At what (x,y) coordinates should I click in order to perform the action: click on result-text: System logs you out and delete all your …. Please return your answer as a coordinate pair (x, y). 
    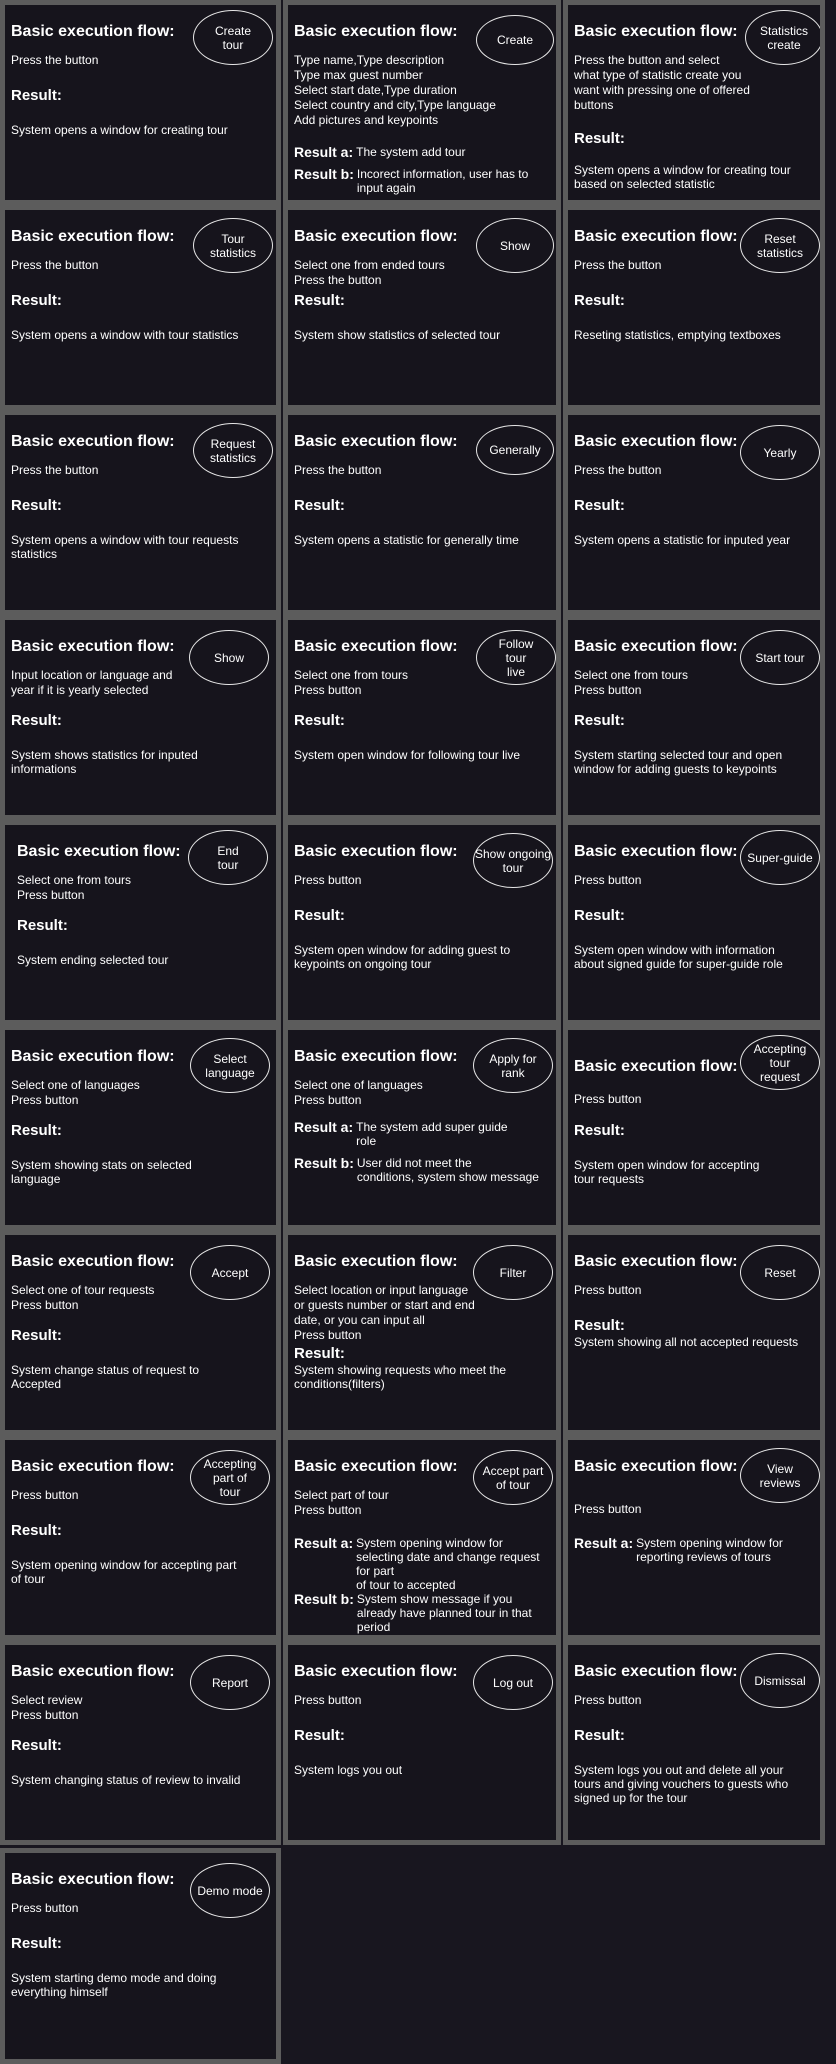
    Looking at the image, I should click on (681, 1784).